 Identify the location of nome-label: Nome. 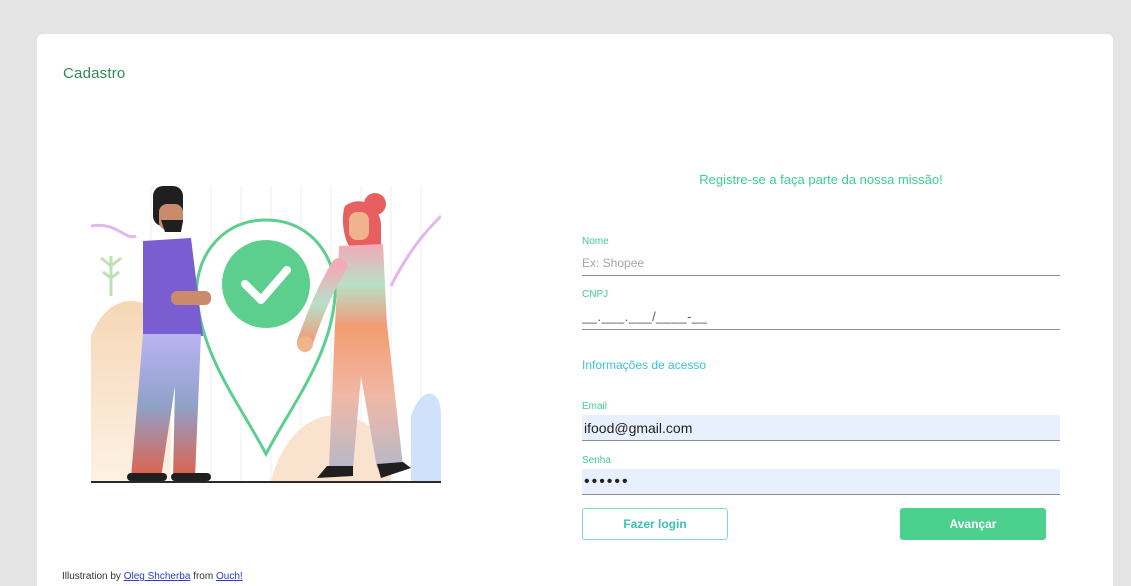
(595, 241).